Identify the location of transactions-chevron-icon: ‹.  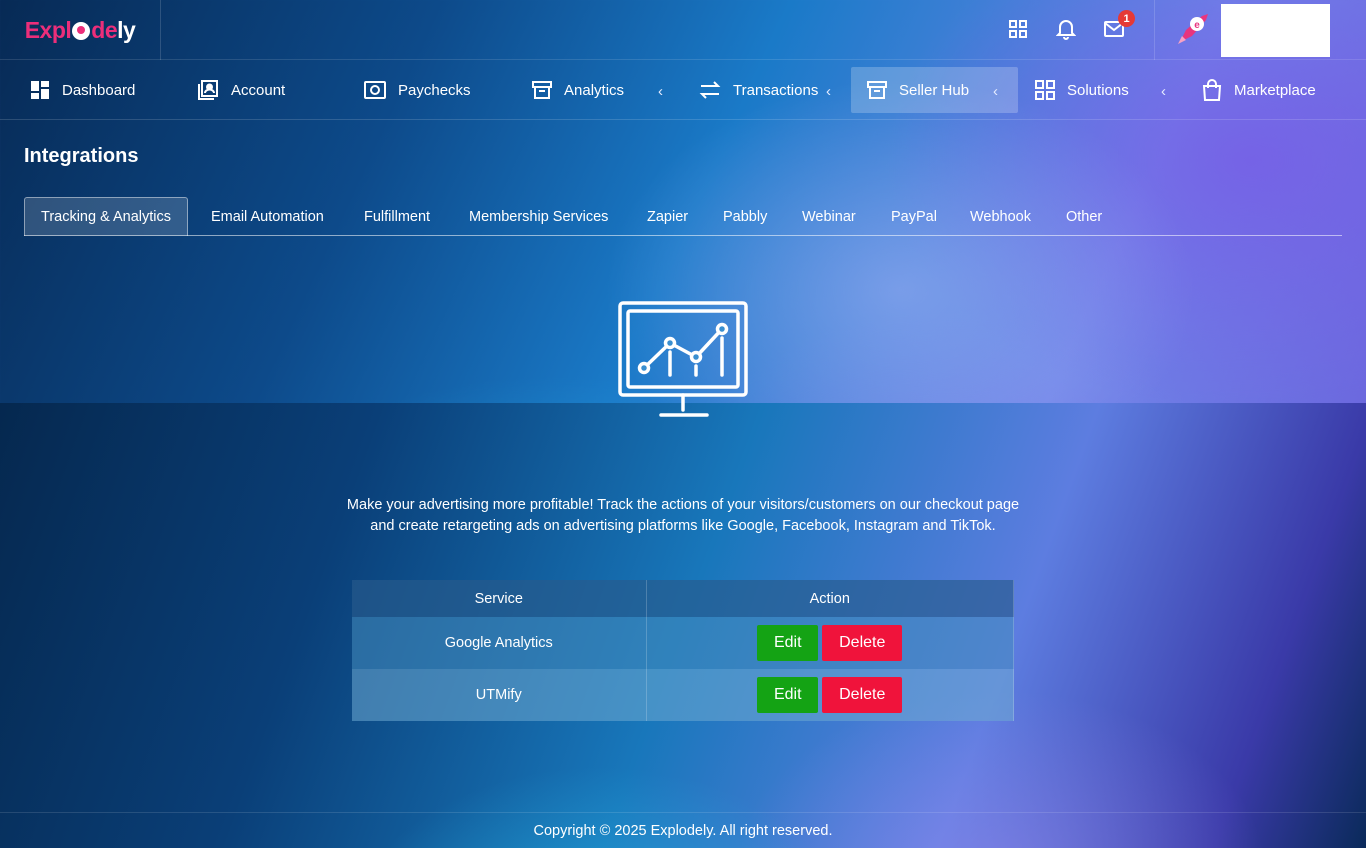
(828, 91).